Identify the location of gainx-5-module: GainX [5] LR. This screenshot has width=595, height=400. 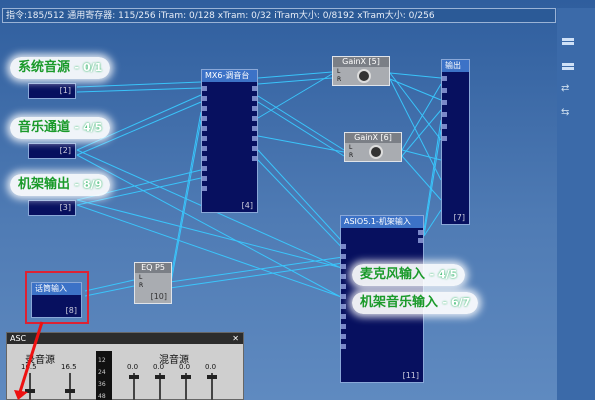
(361, 71).